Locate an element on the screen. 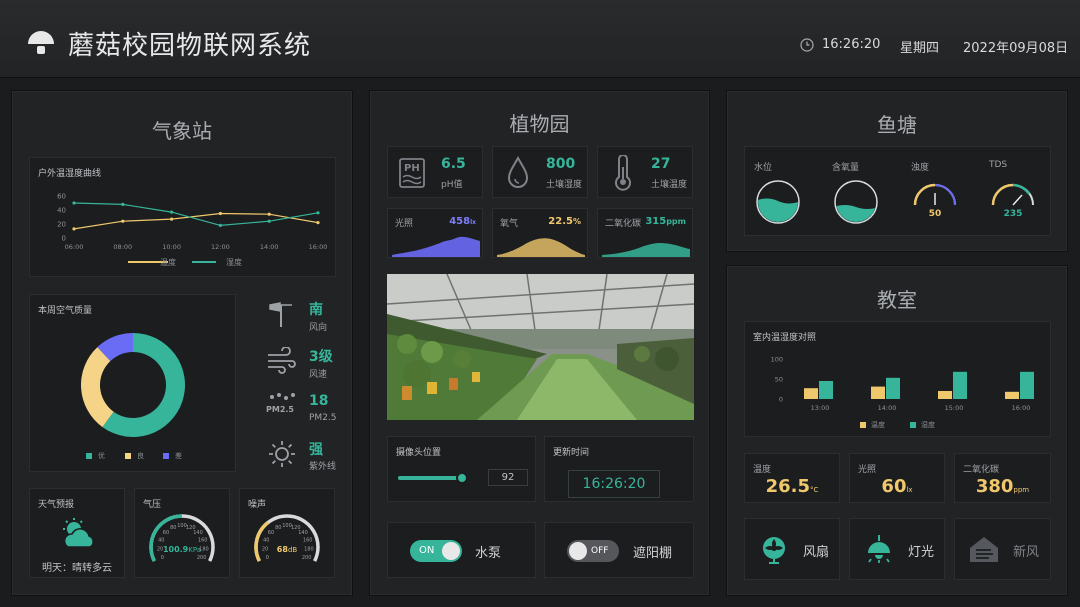 The image size is (1080, 607). pond-metrics-card: 水位 含氧量 浊度 50 TDS 235 is located at coordinates (897, 191).